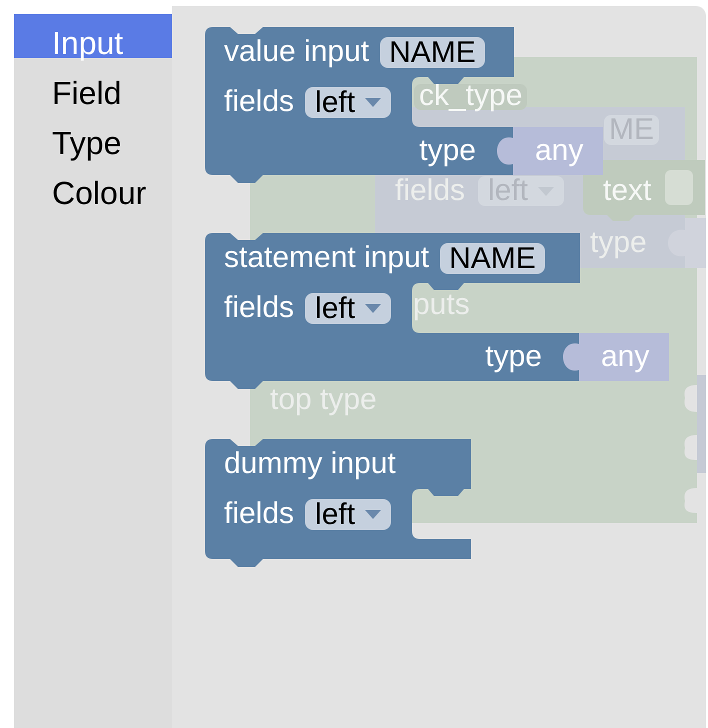  Describe the element at coordinates (297, 52) in the screenshot. I see `block-label: value input` at that location.